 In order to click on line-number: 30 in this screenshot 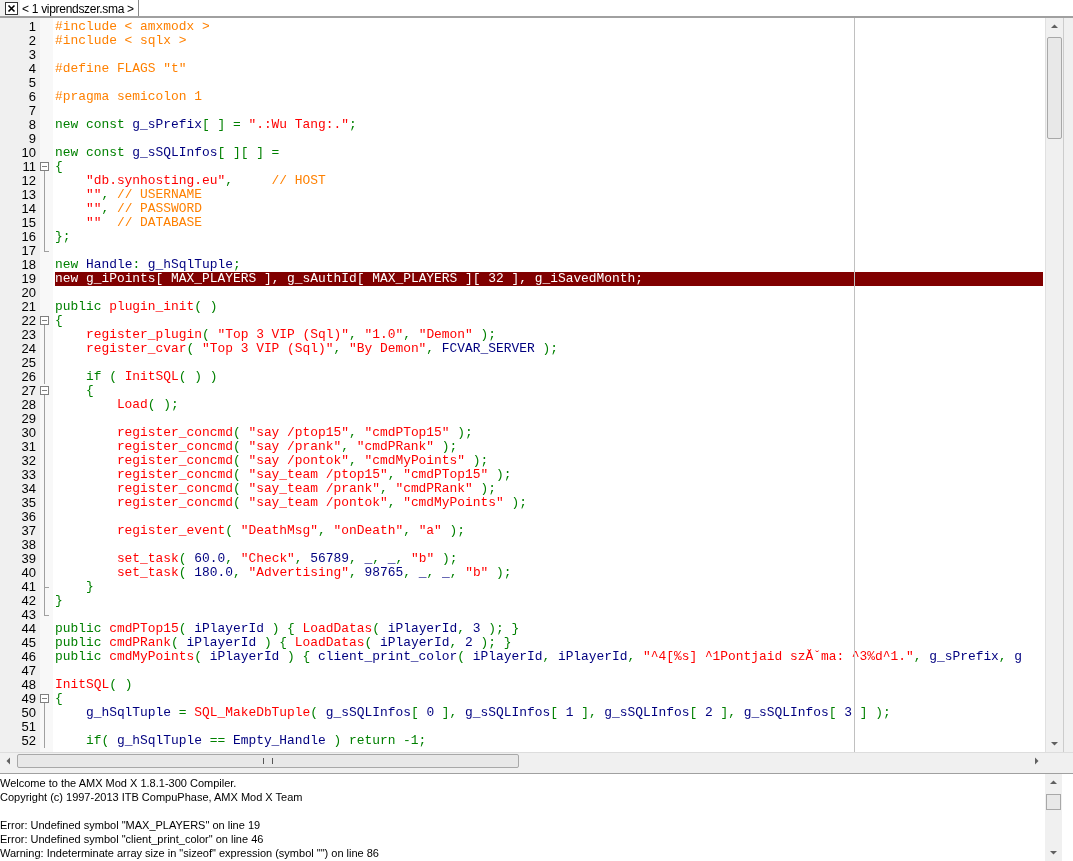, I will do `click(28, 433)`.